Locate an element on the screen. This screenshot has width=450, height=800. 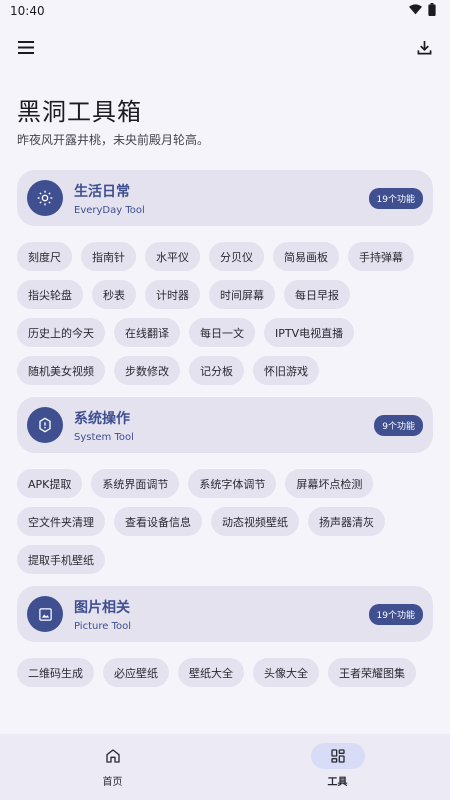
image-icon is located at coordinates (45, 614).